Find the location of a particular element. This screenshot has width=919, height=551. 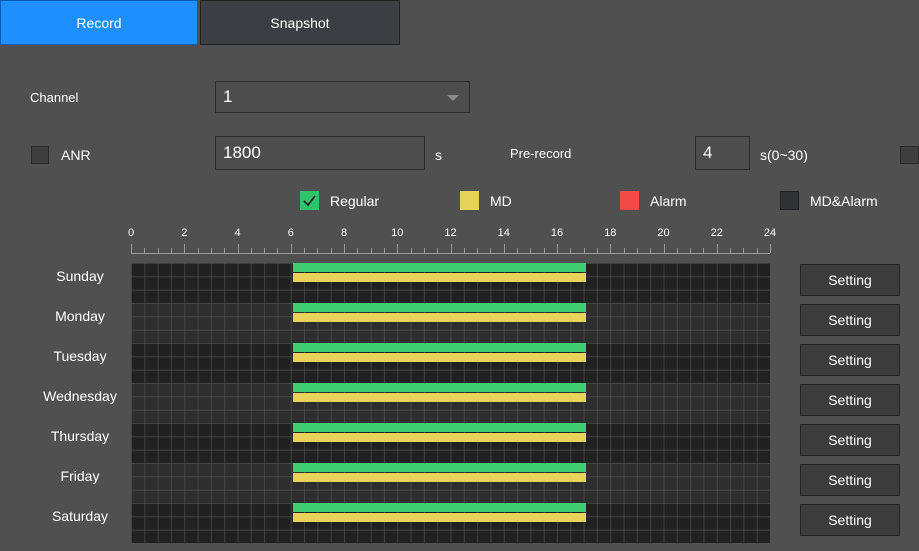

tab-record: Record is located at coordinates (99, 22).